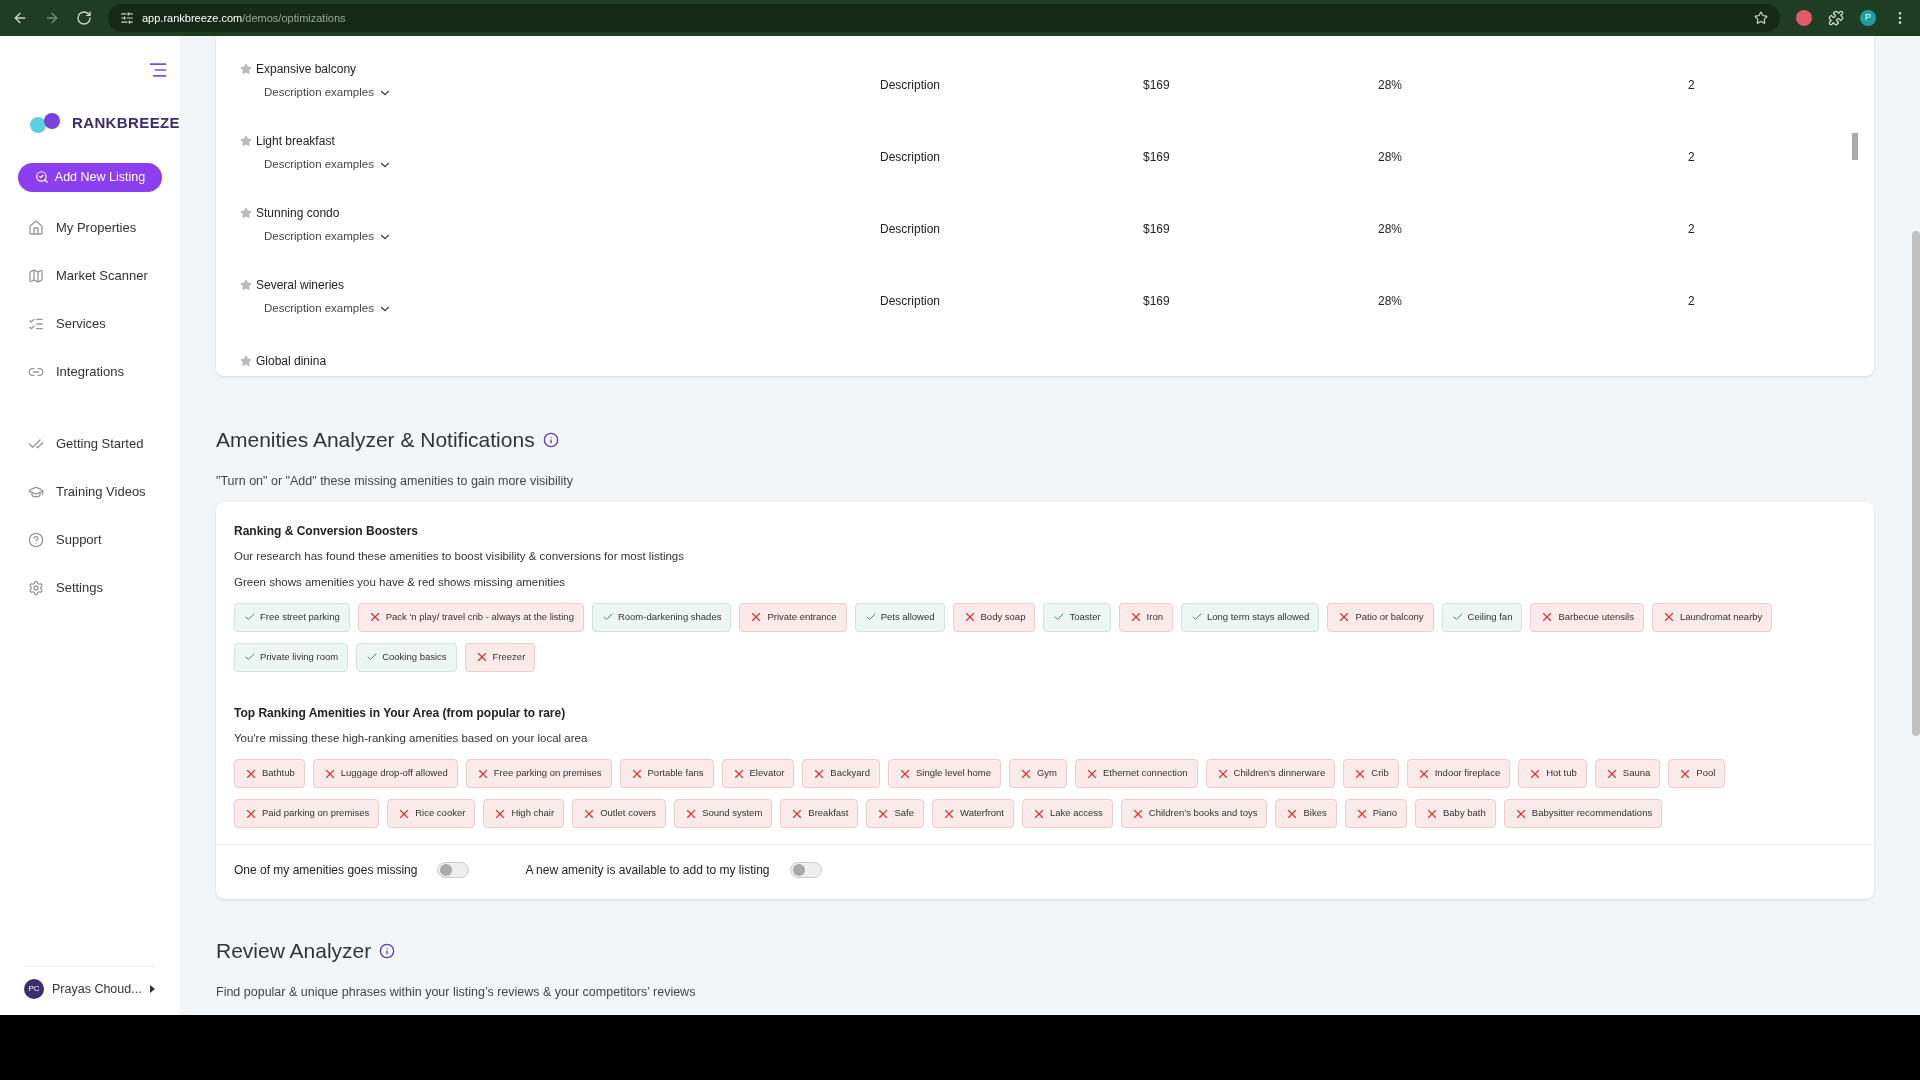  I want to click on subsection-title: Ranking & Conversion Boosters, so click(327, 532).